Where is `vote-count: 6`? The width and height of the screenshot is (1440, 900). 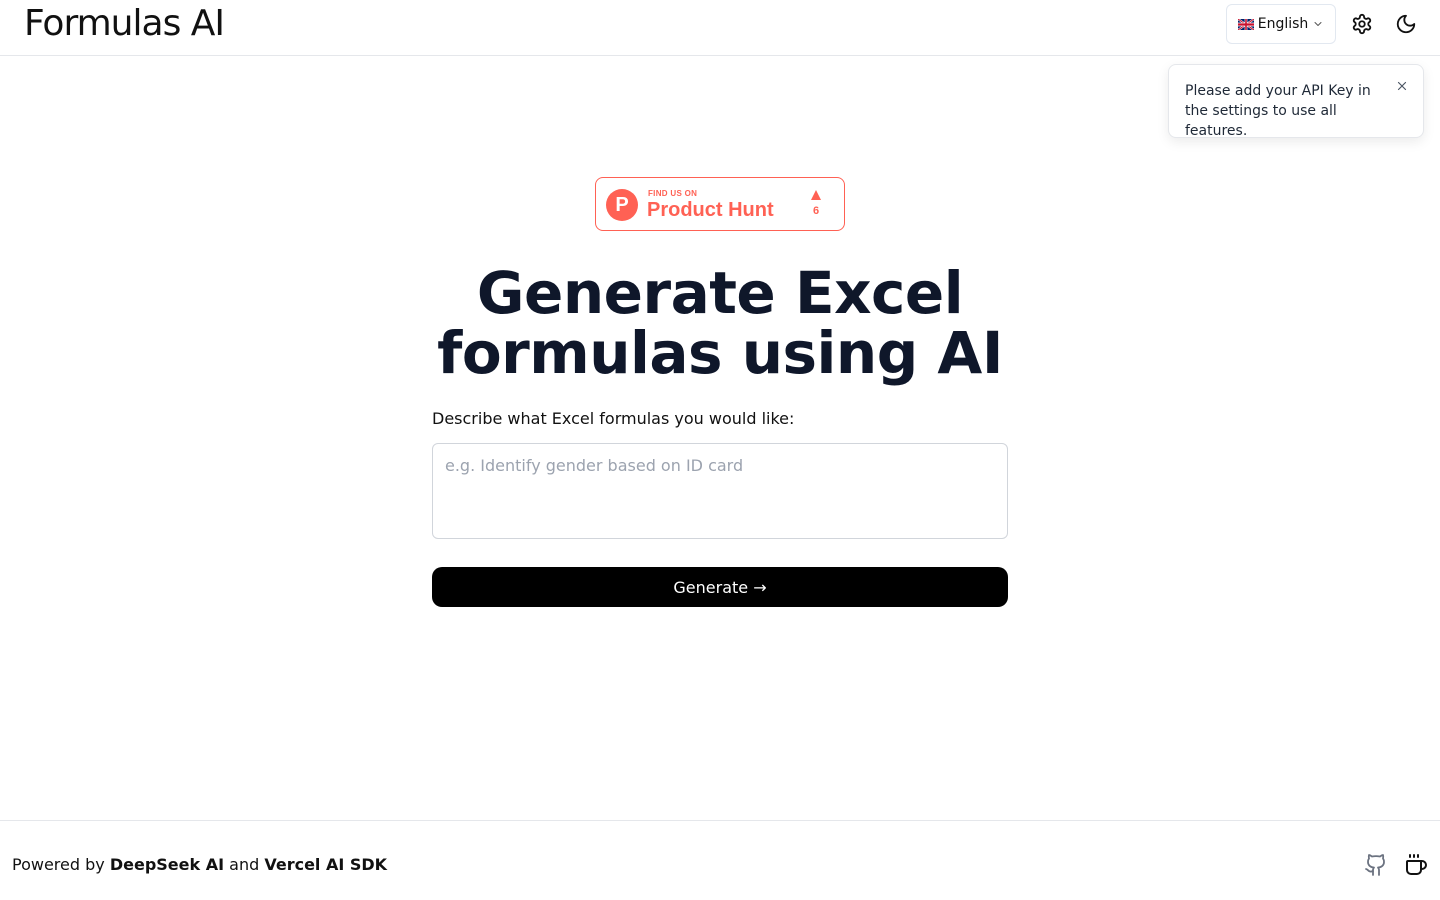 vote-count: 6 is located at coordinates (816, 211).